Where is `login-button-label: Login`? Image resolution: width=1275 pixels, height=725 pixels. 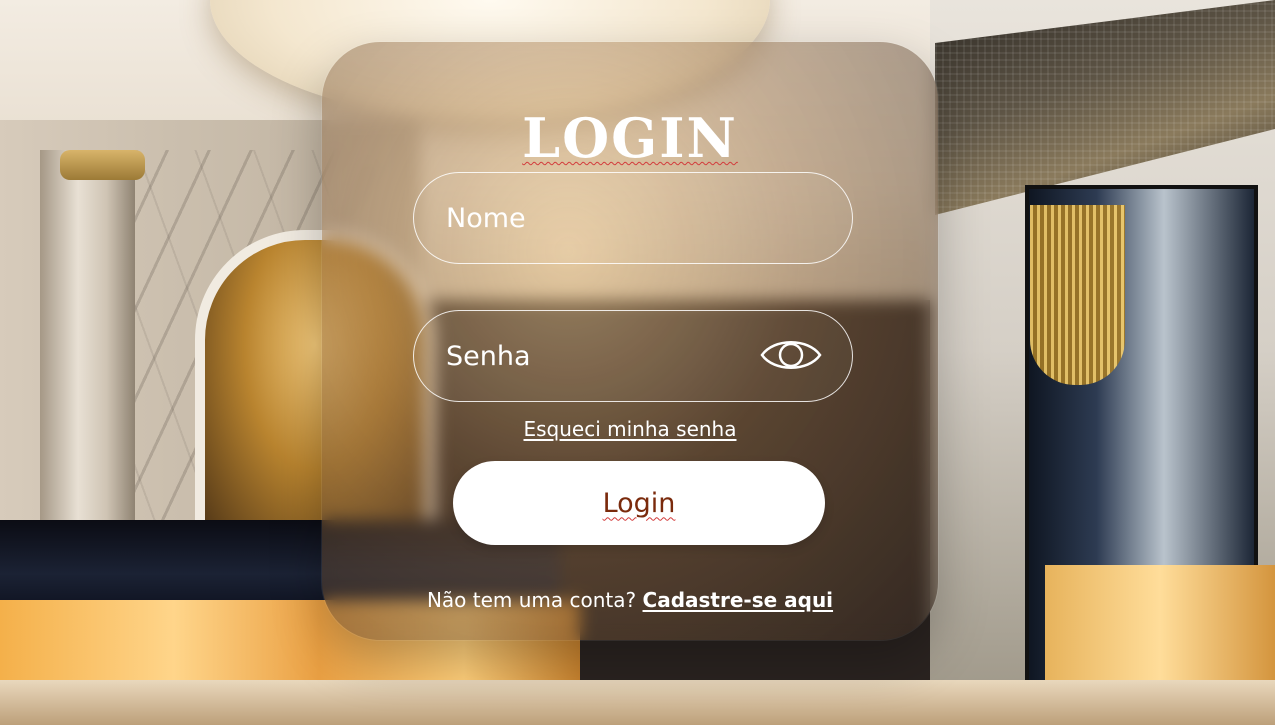 login-button-label: Login is located at coordinates (639, 503).